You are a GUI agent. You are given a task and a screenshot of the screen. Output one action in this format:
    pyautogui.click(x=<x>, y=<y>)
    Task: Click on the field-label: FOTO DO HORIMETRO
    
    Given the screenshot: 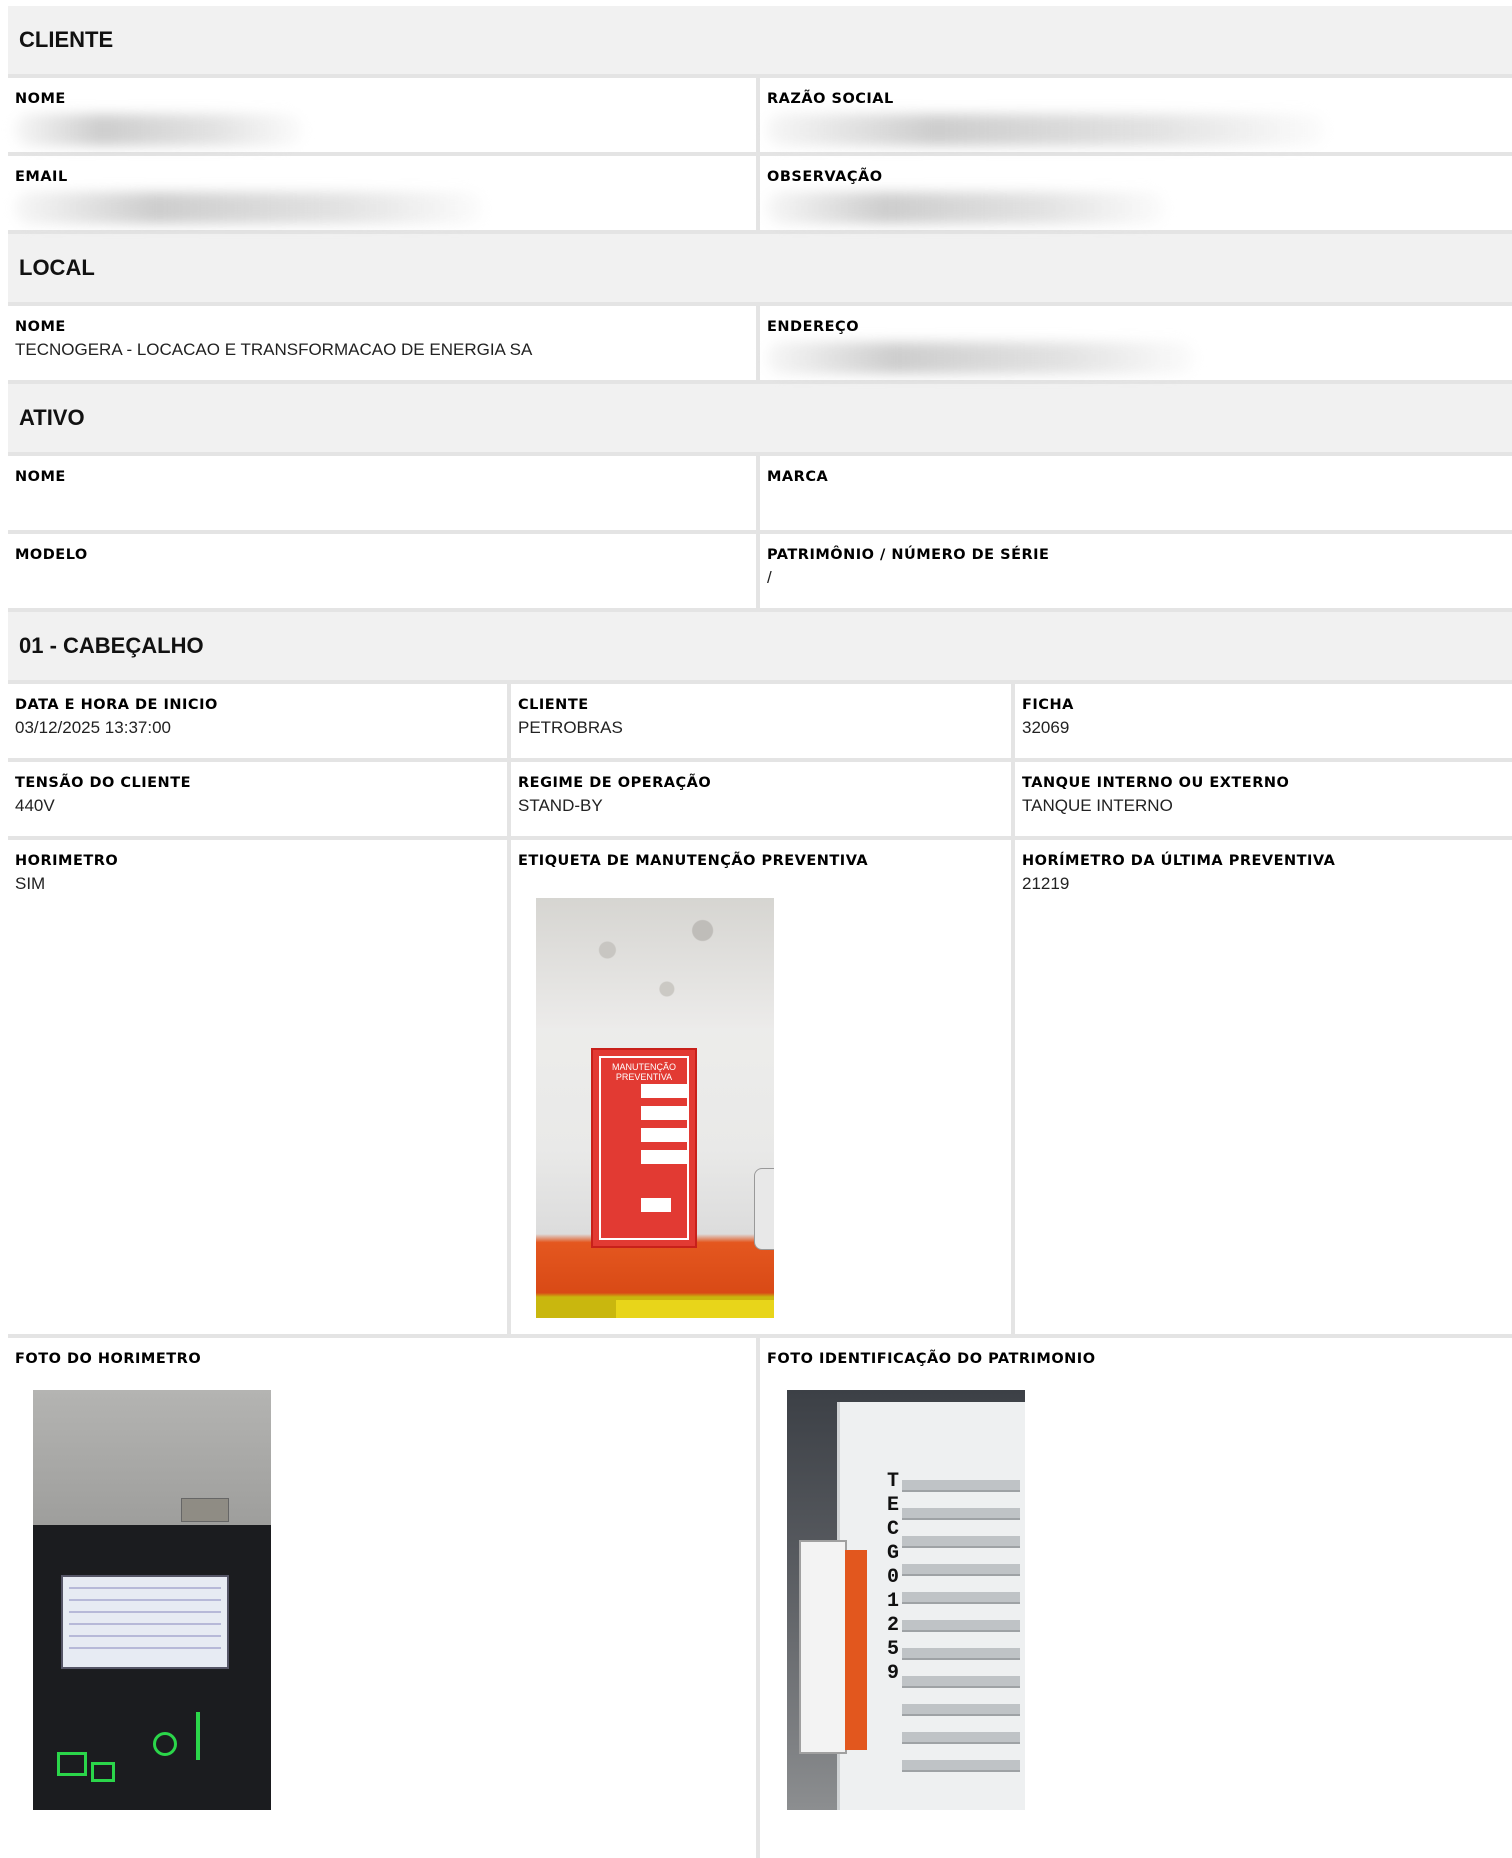 What is the action you would take?
    pyautogui.click(x=108, y=1359)
    